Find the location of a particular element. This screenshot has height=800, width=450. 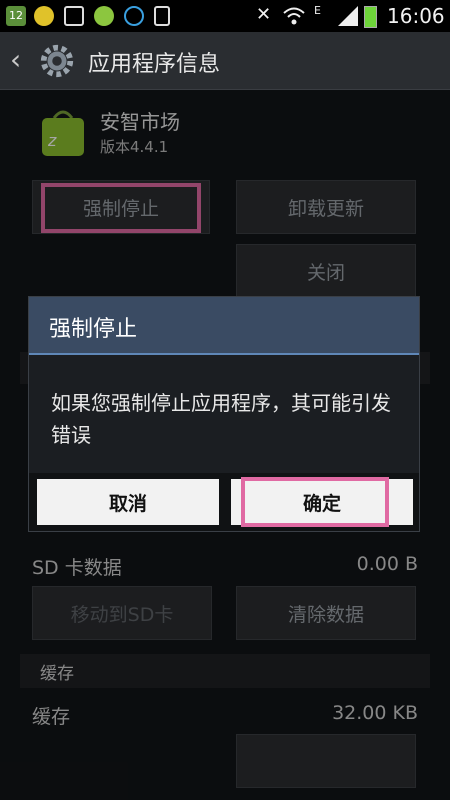

network-type-label: E is located at coordinates (317, 10).